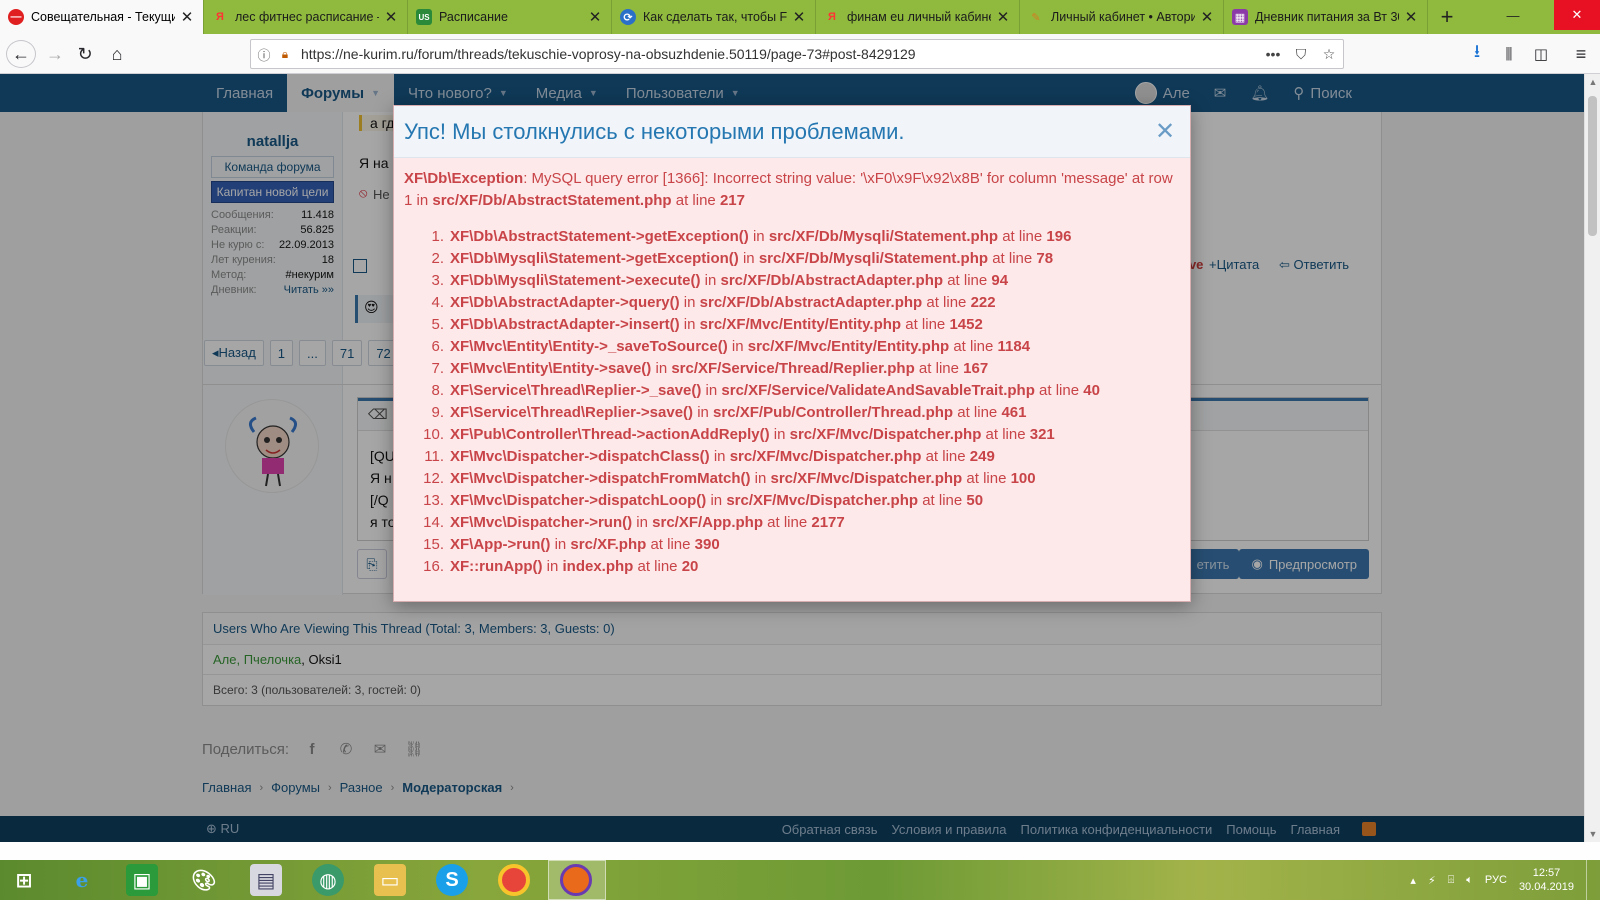  What do you see at coordinates (551, 368) in the screenshot?
I see `trace-function: XF\Mvc\Entity\Entity->save()` at bounding box center [551, 368].